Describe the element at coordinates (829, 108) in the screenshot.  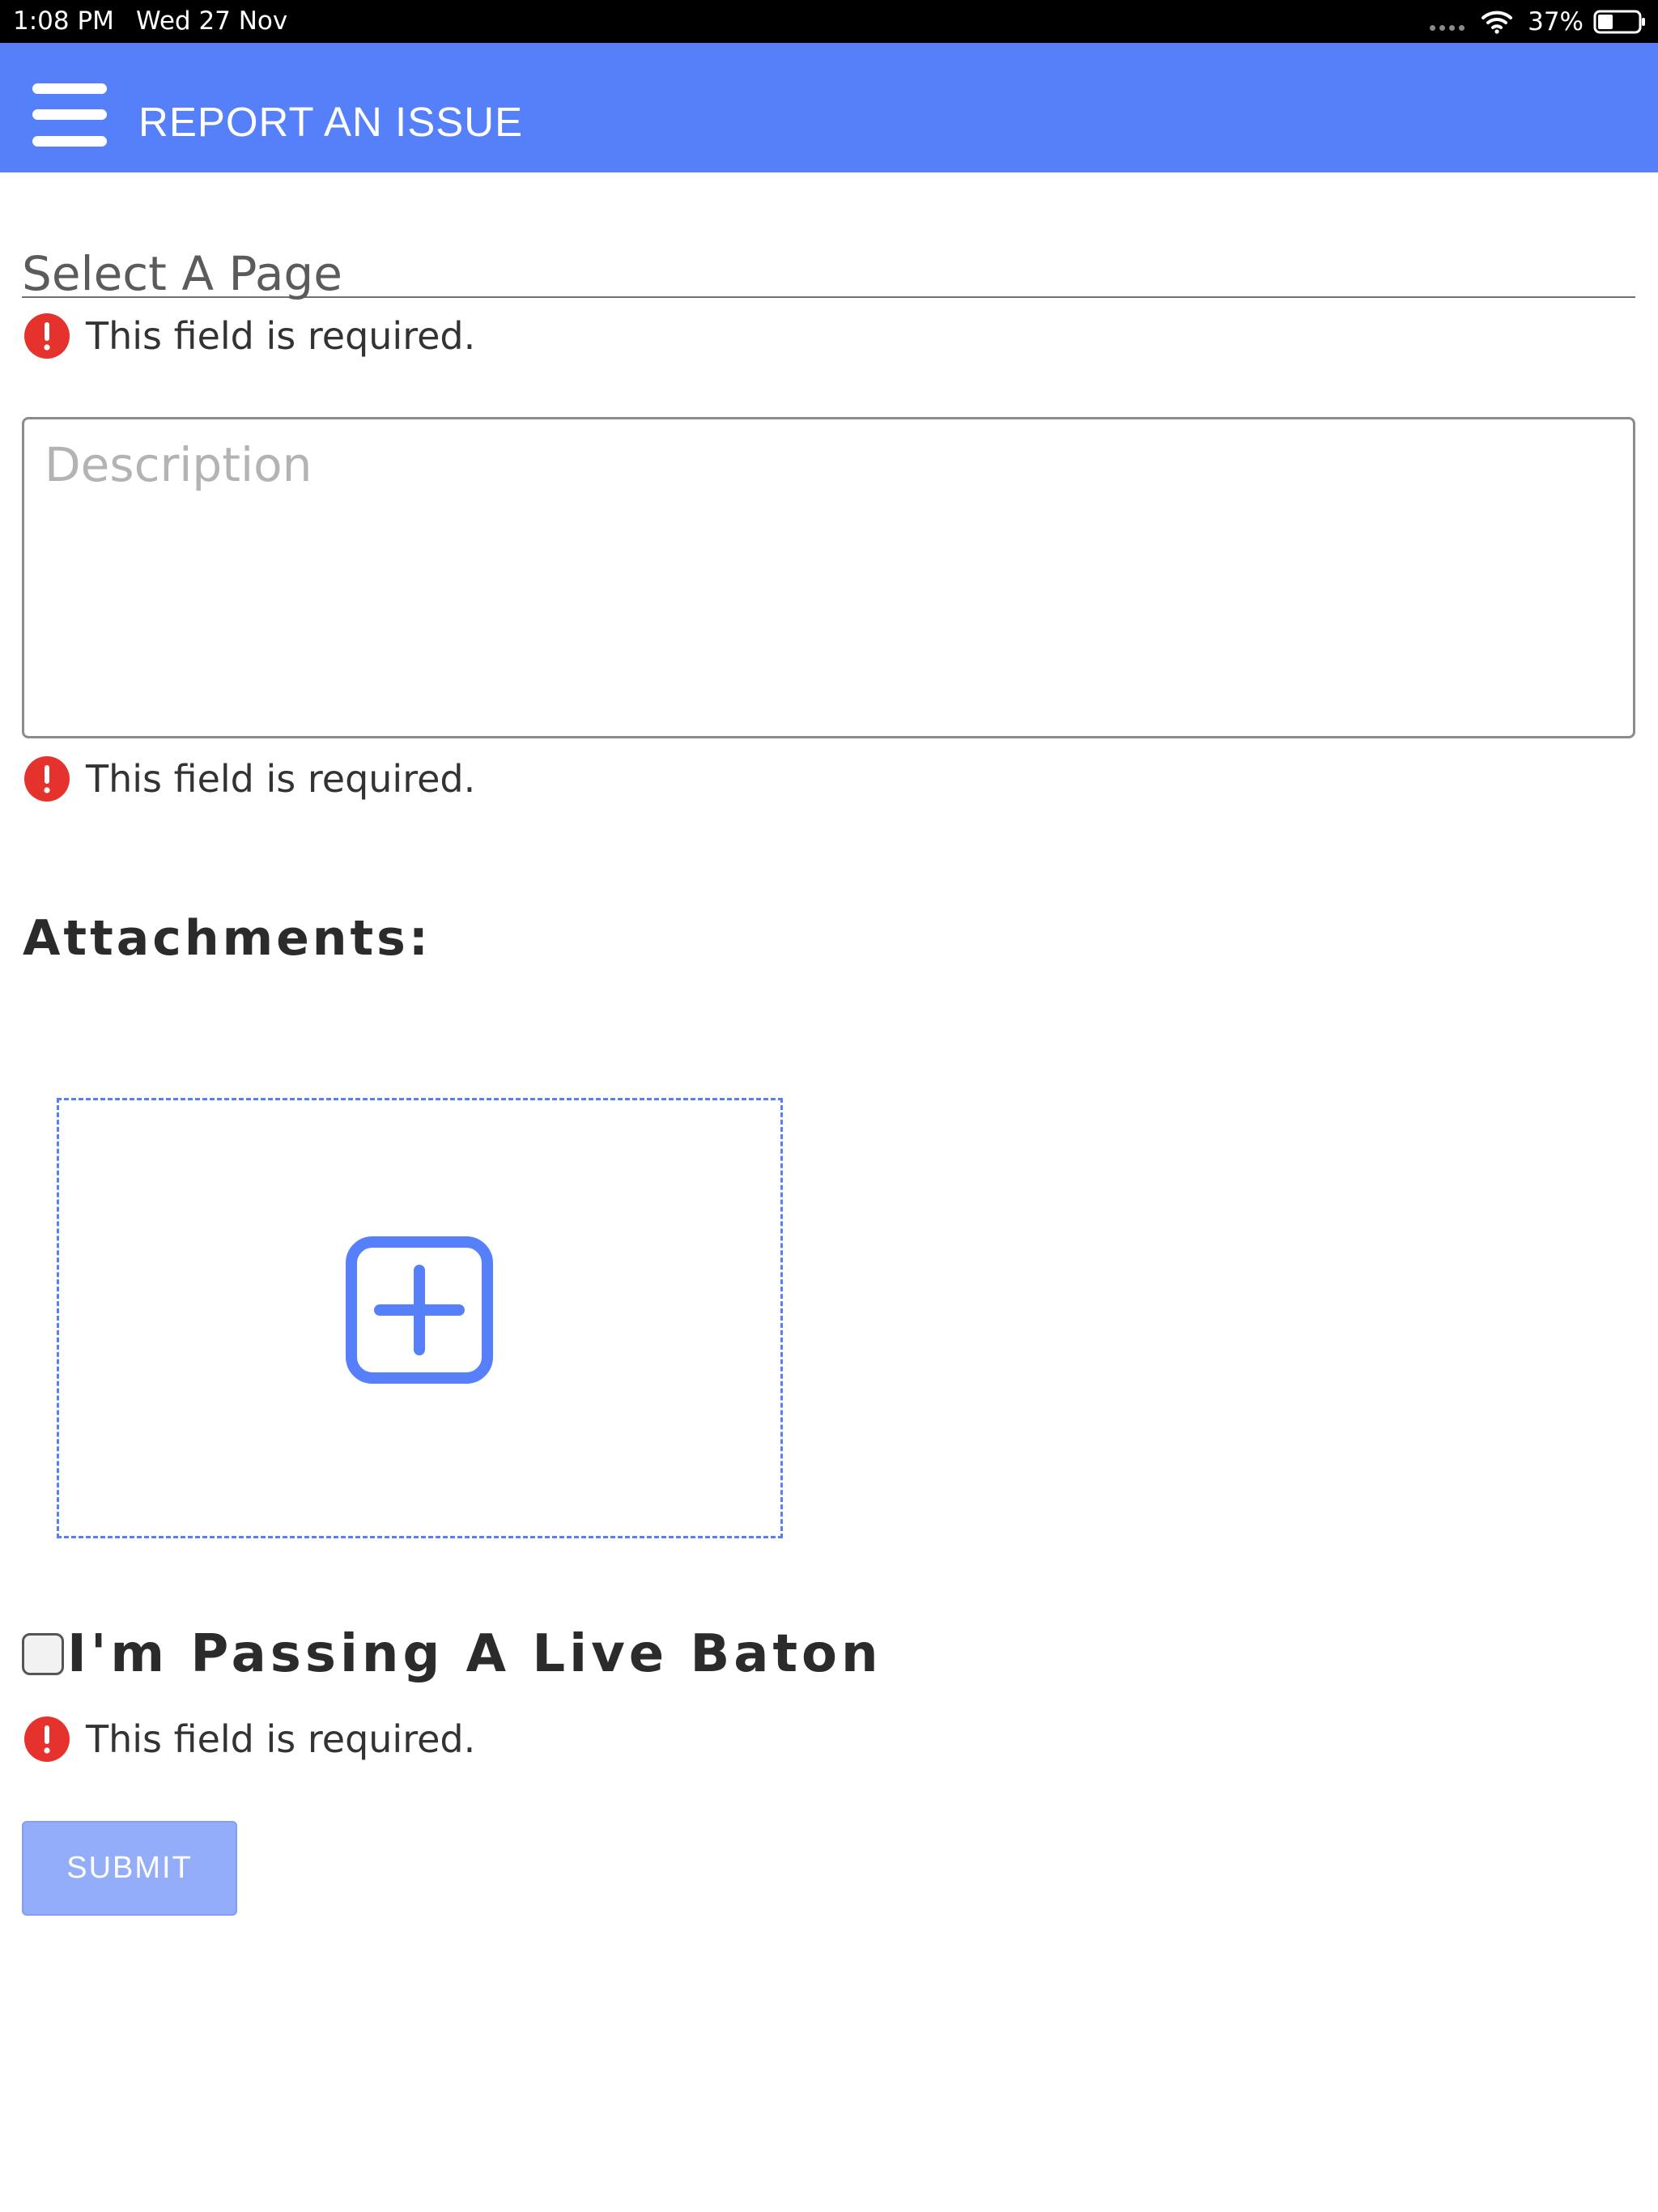
I see `app-bar: REPORT AN ISSUE` at that location.